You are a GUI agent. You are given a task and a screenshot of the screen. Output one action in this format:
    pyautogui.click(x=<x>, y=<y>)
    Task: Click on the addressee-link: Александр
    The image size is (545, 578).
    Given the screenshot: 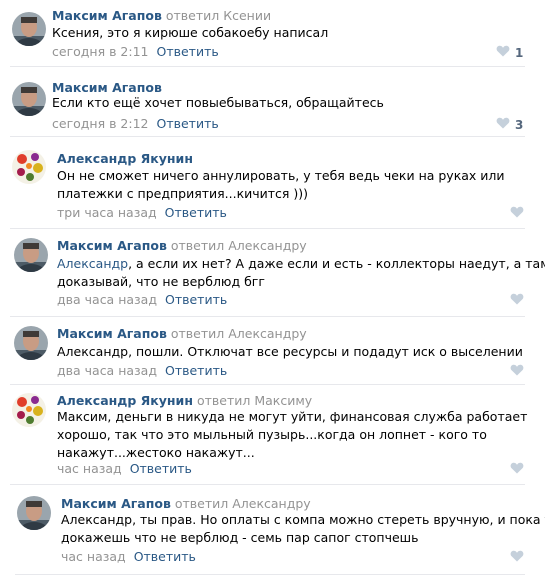 What is the action you would take?
    pyautogui.click(x=92, y=263)
    